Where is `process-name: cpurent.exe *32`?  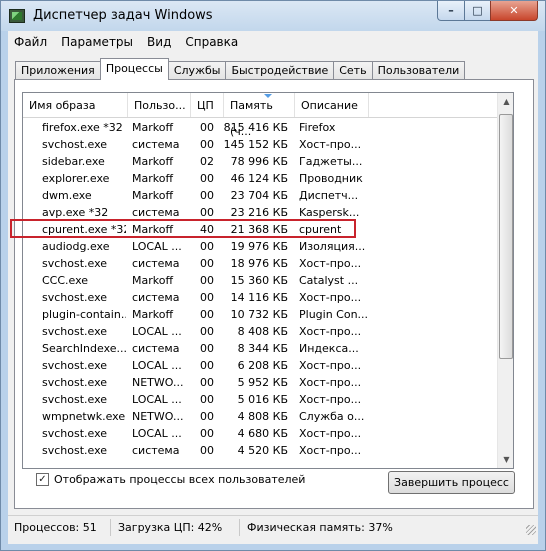
process-name: cpurent.exe *32 is located at coordinates (84, 229).